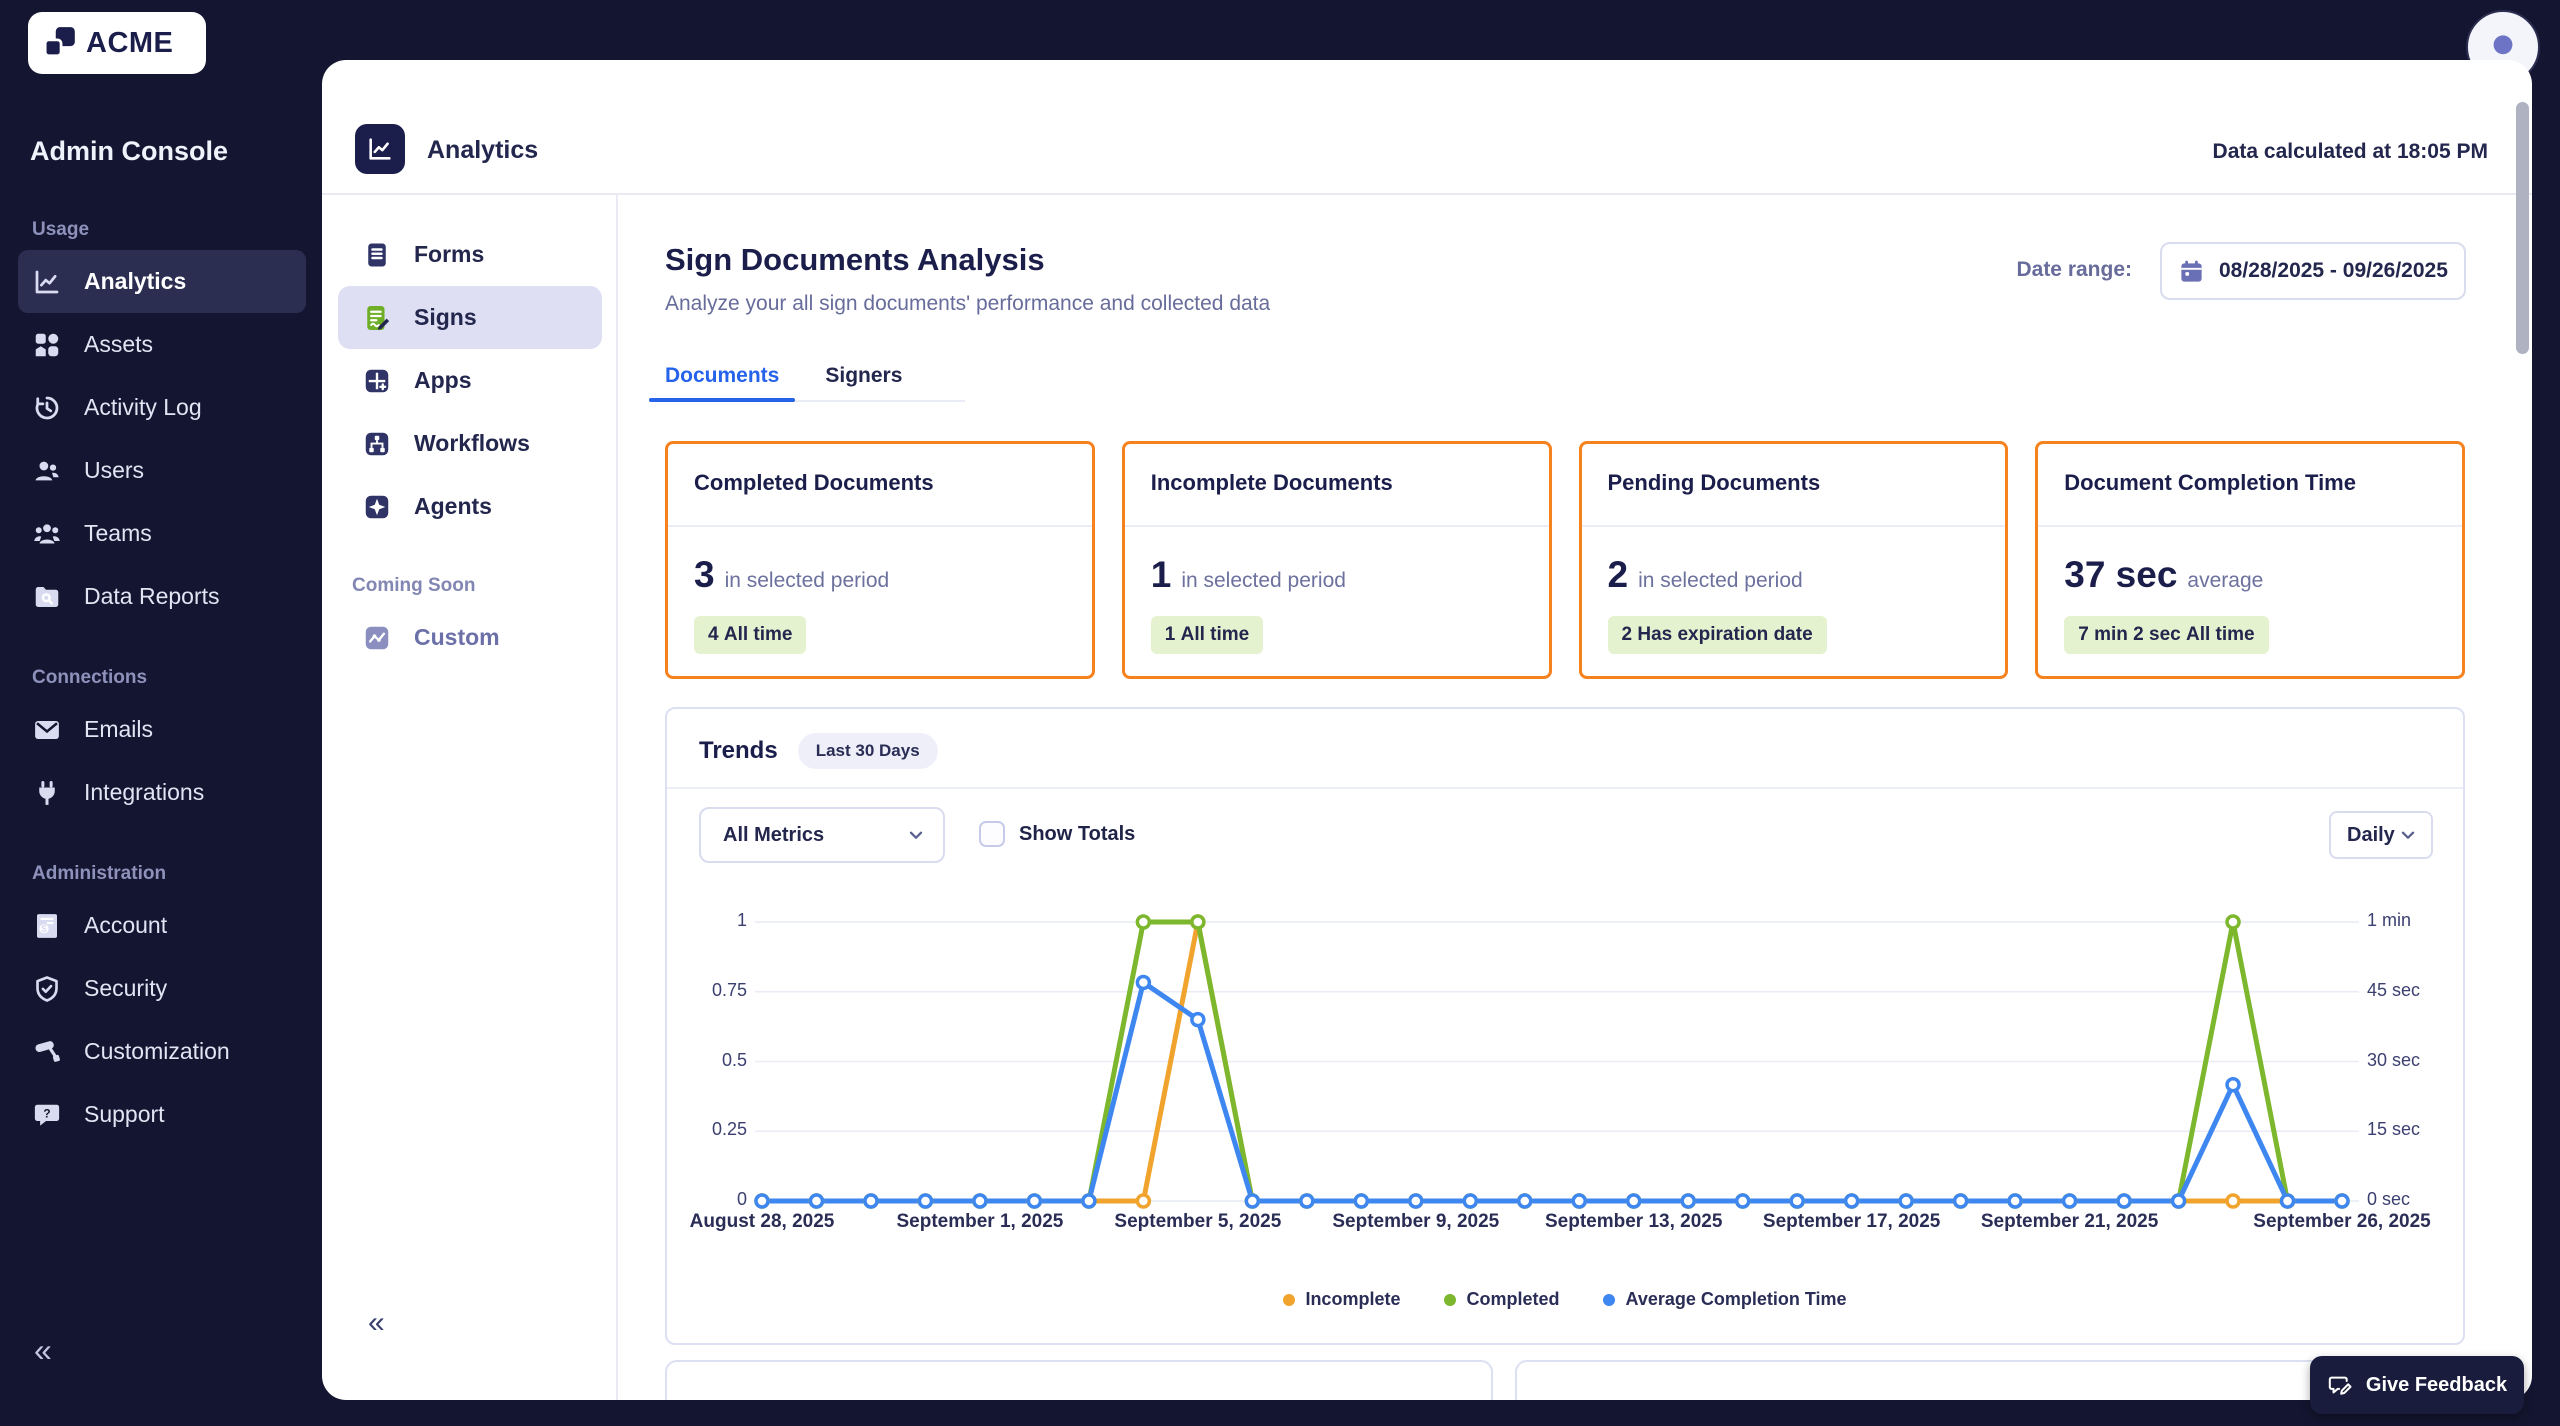 This screenshot has height=1426, width=2560. What do you see at coordinates (916, 835) in the screenshot?
I see `chevron-down-icon` at bounding box center [916, 835].